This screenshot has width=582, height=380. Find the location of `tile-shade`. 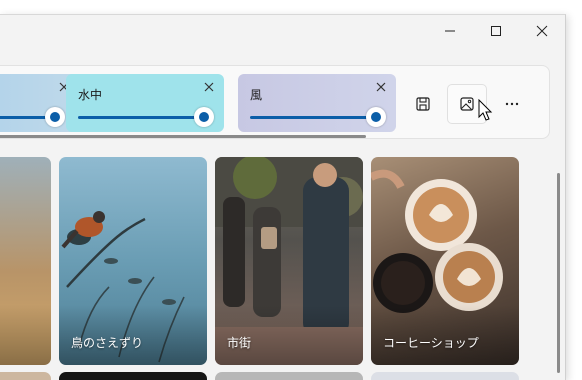

tile-shade is located at coordinates (25, 335).